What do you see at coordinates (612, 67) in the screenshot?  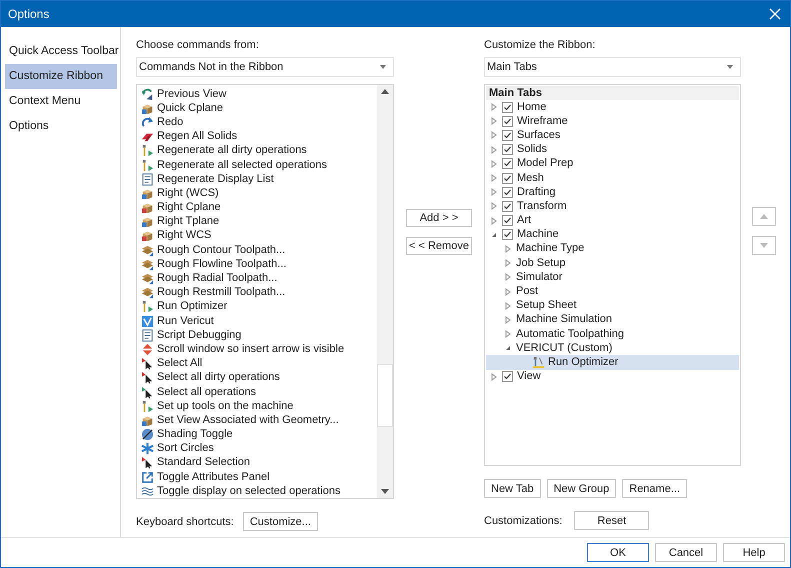 I see `ribbon-dropdown: Main Tabs` at bounding box center [612, 67].